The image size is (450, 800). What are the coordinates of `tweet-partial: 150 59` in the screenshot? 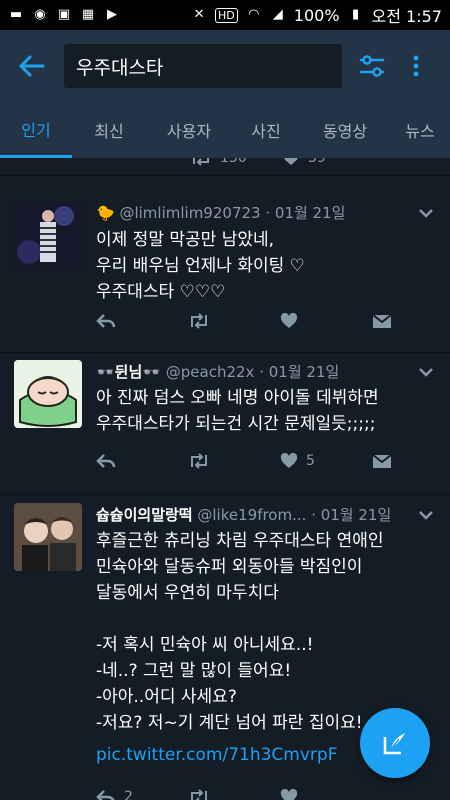 It's located at (225, 167).